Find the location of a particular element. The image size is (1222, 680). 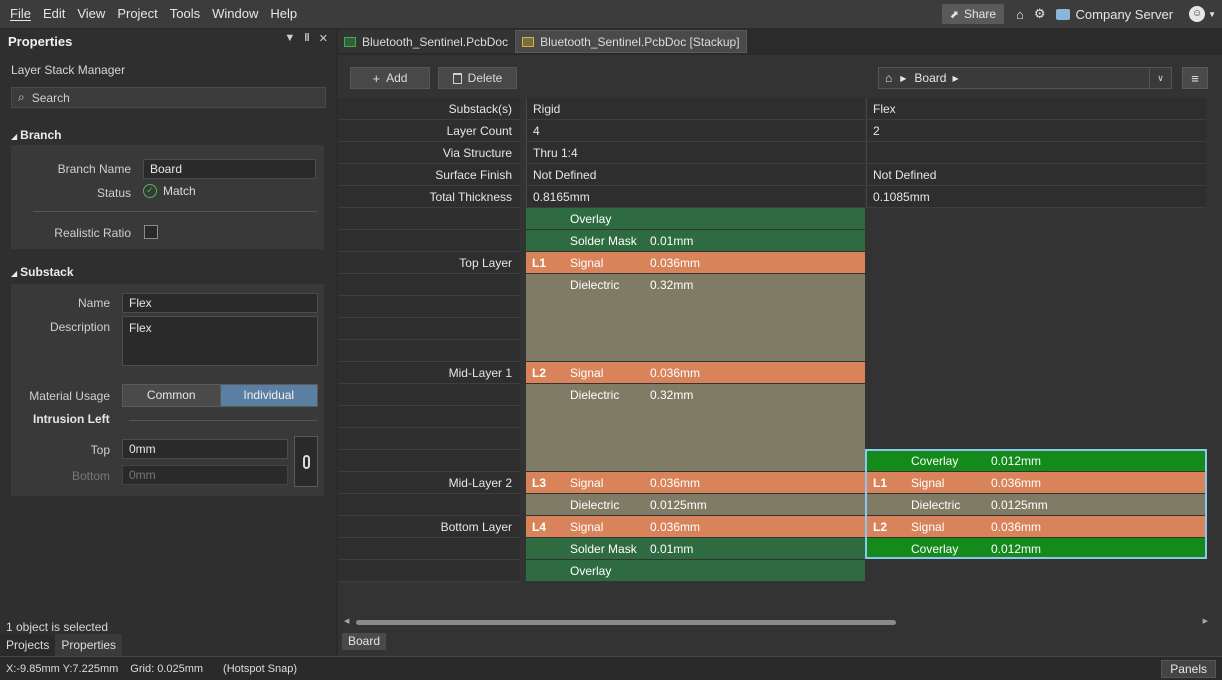

pin-icon: ‖ is located at coordinates (306, 38).